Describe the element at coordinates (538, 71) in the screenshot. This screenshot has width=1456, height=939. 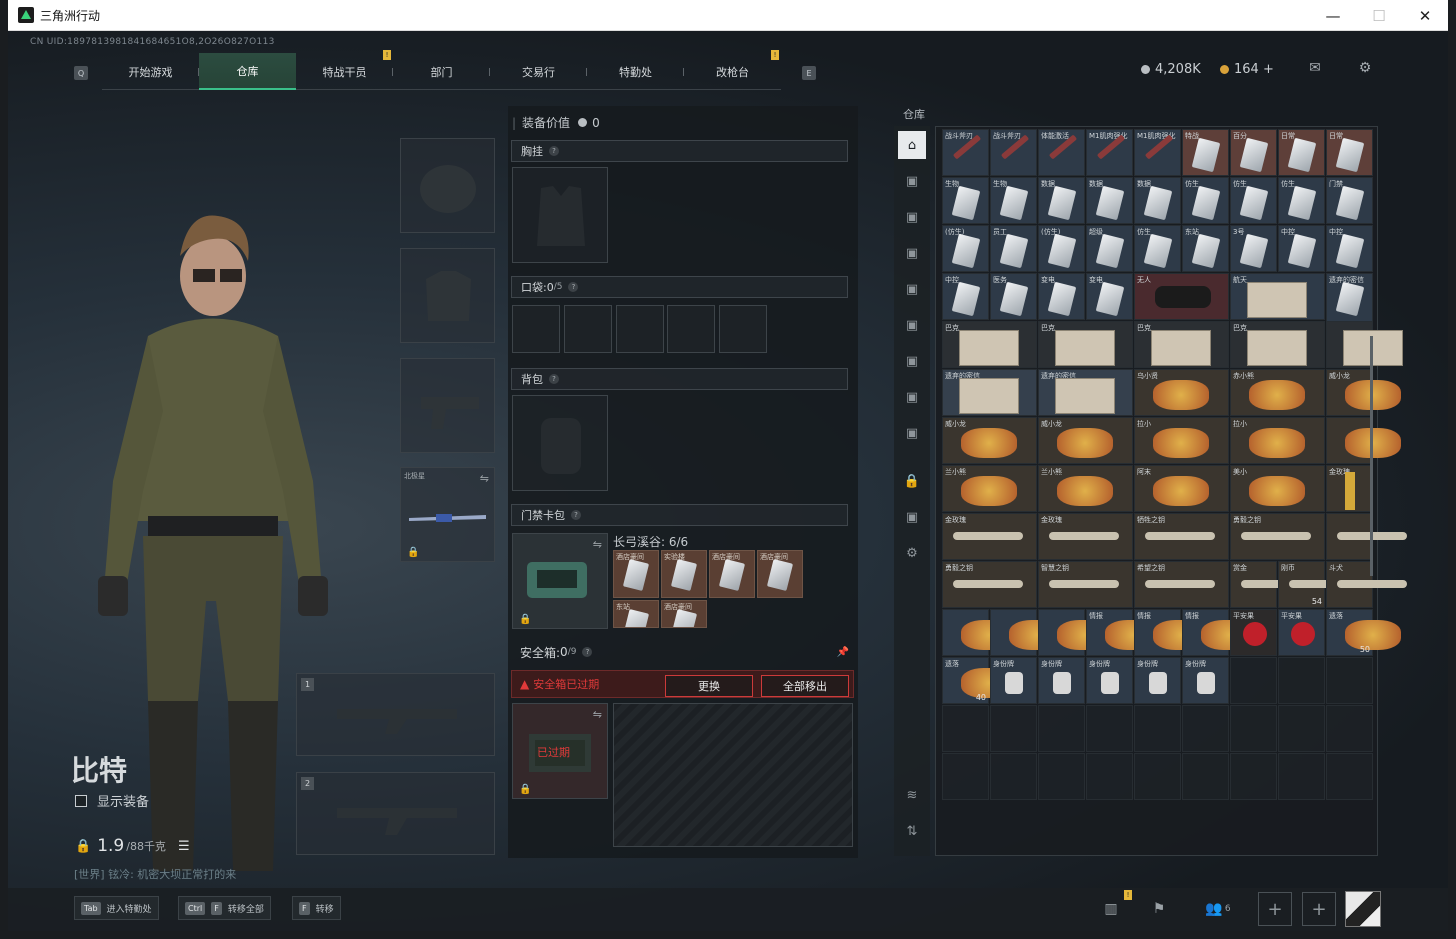
I see `tab-market: 交易行` at that location.